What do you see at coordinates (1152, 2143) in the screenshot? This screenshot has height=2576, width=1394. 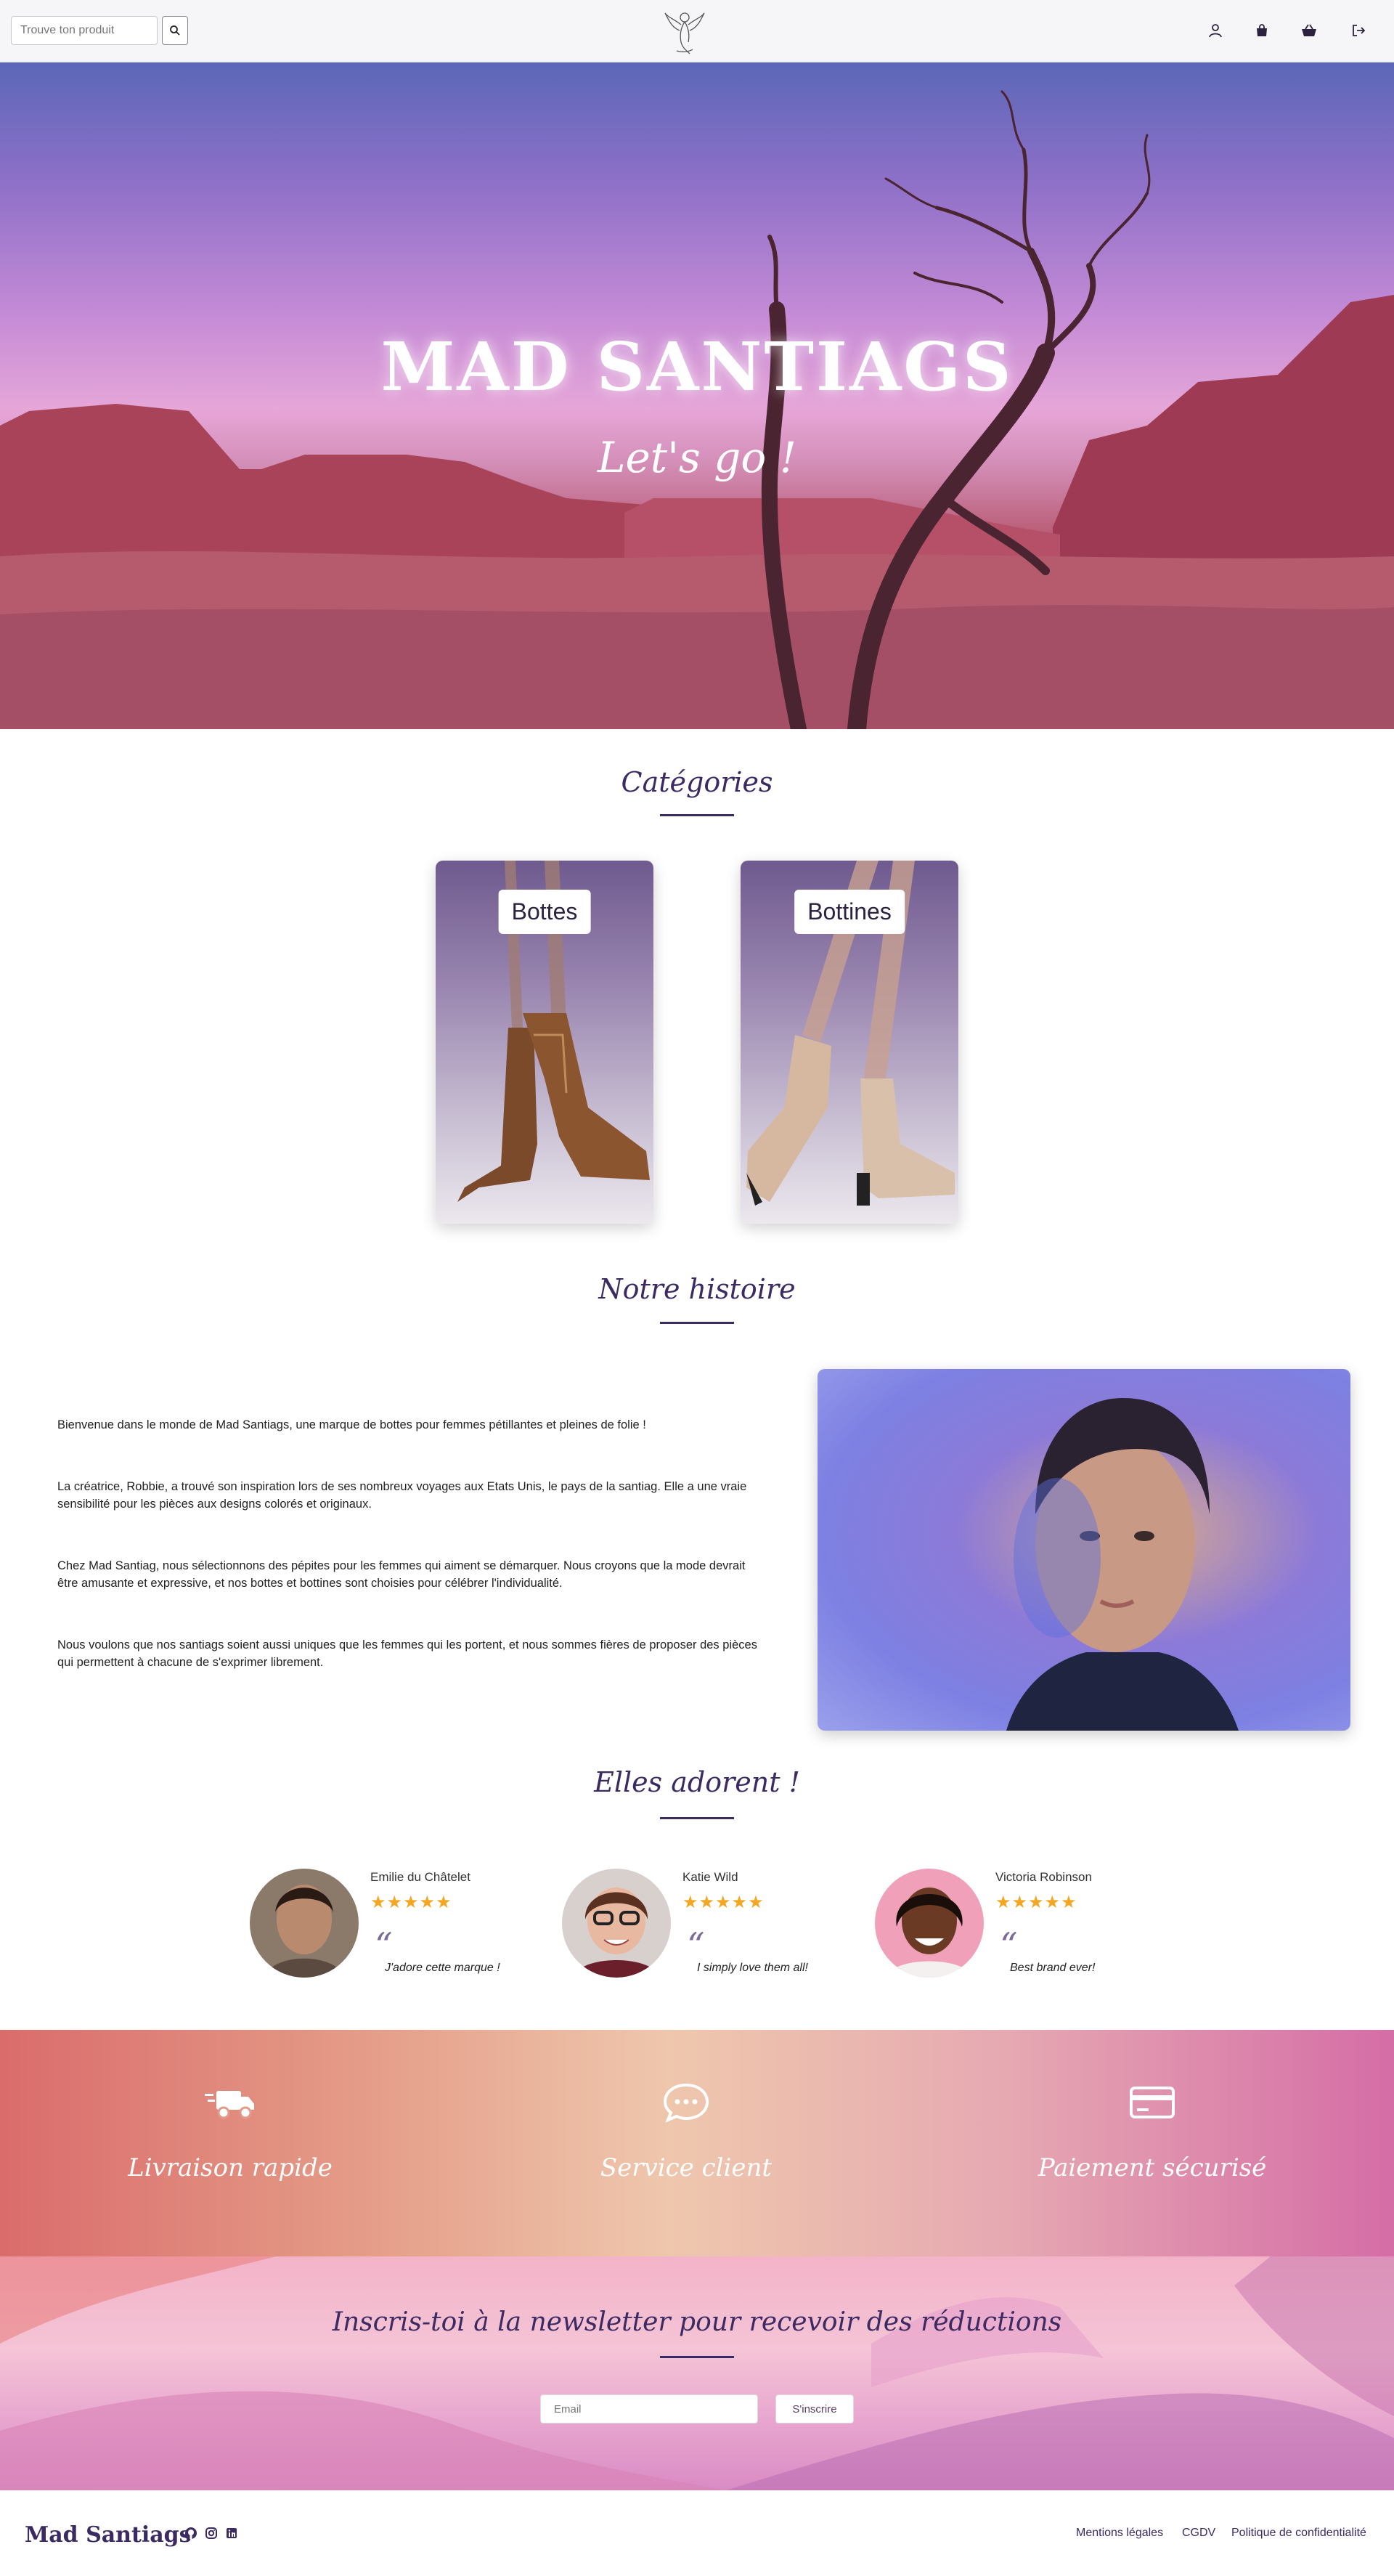 I see `feature-secure-payment: Paiement sécurisé` at bounding box center [1152, 2143].